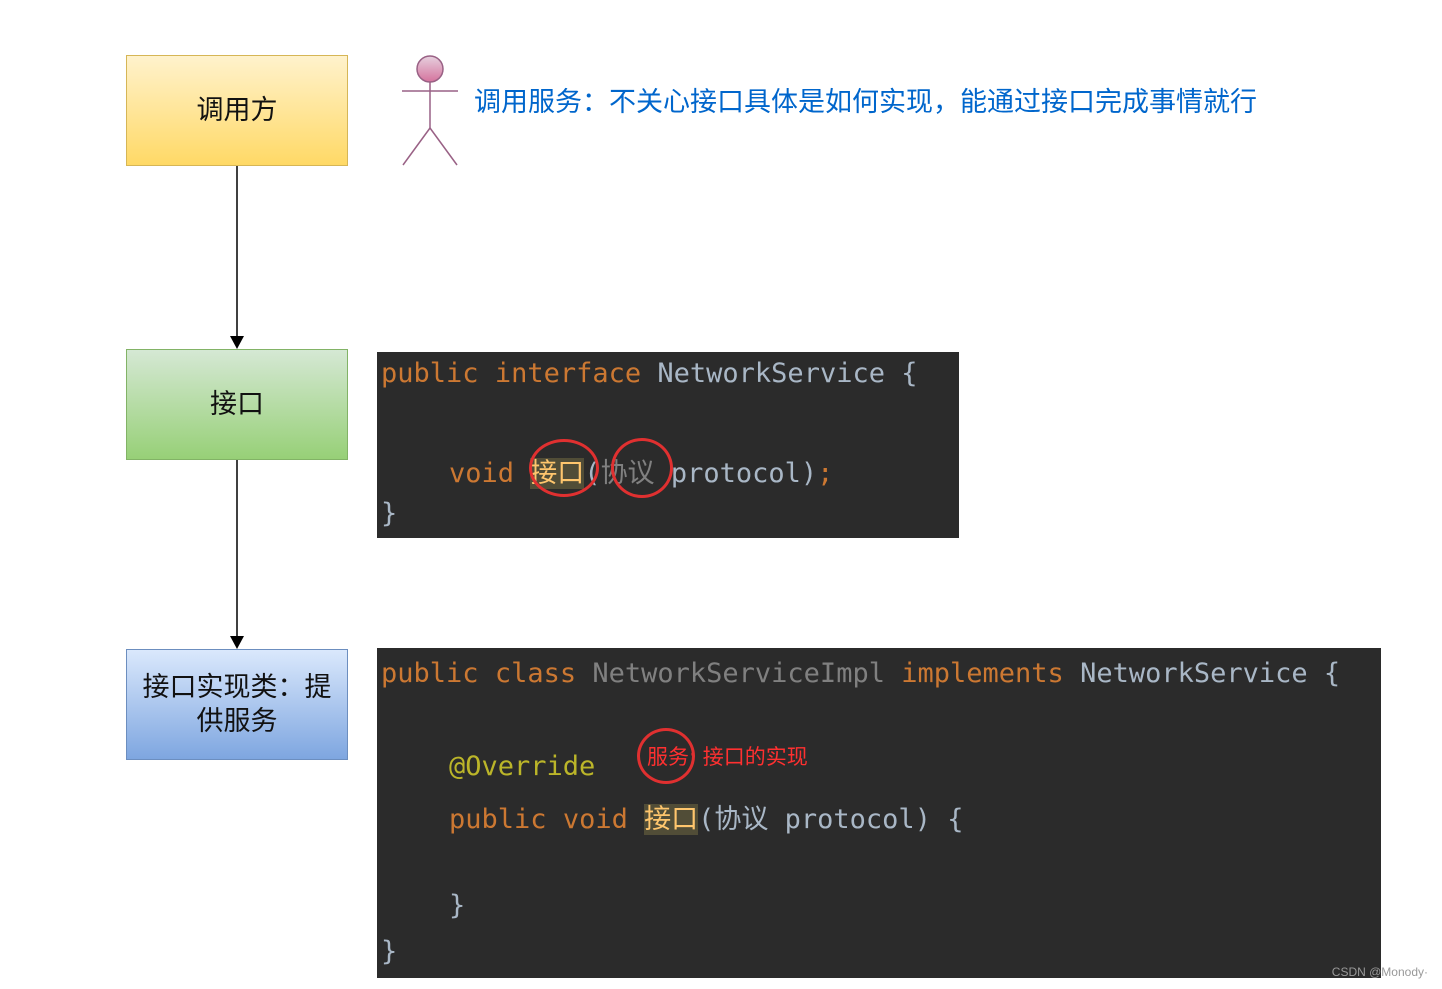  Describe the element at coordinates (642, 468) in the screenshot. I see `highlight-ring-param` at that location.